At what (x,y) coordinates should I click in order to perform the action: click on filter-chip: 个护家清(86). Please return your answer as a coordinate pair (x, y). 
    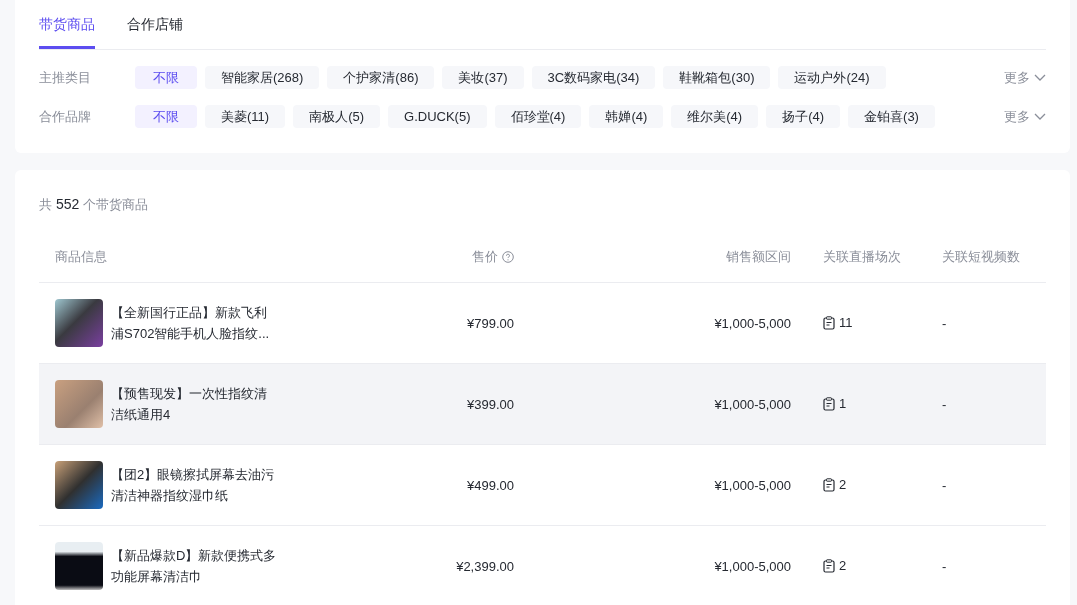
    Looking at the image, I should click on (381, 77).